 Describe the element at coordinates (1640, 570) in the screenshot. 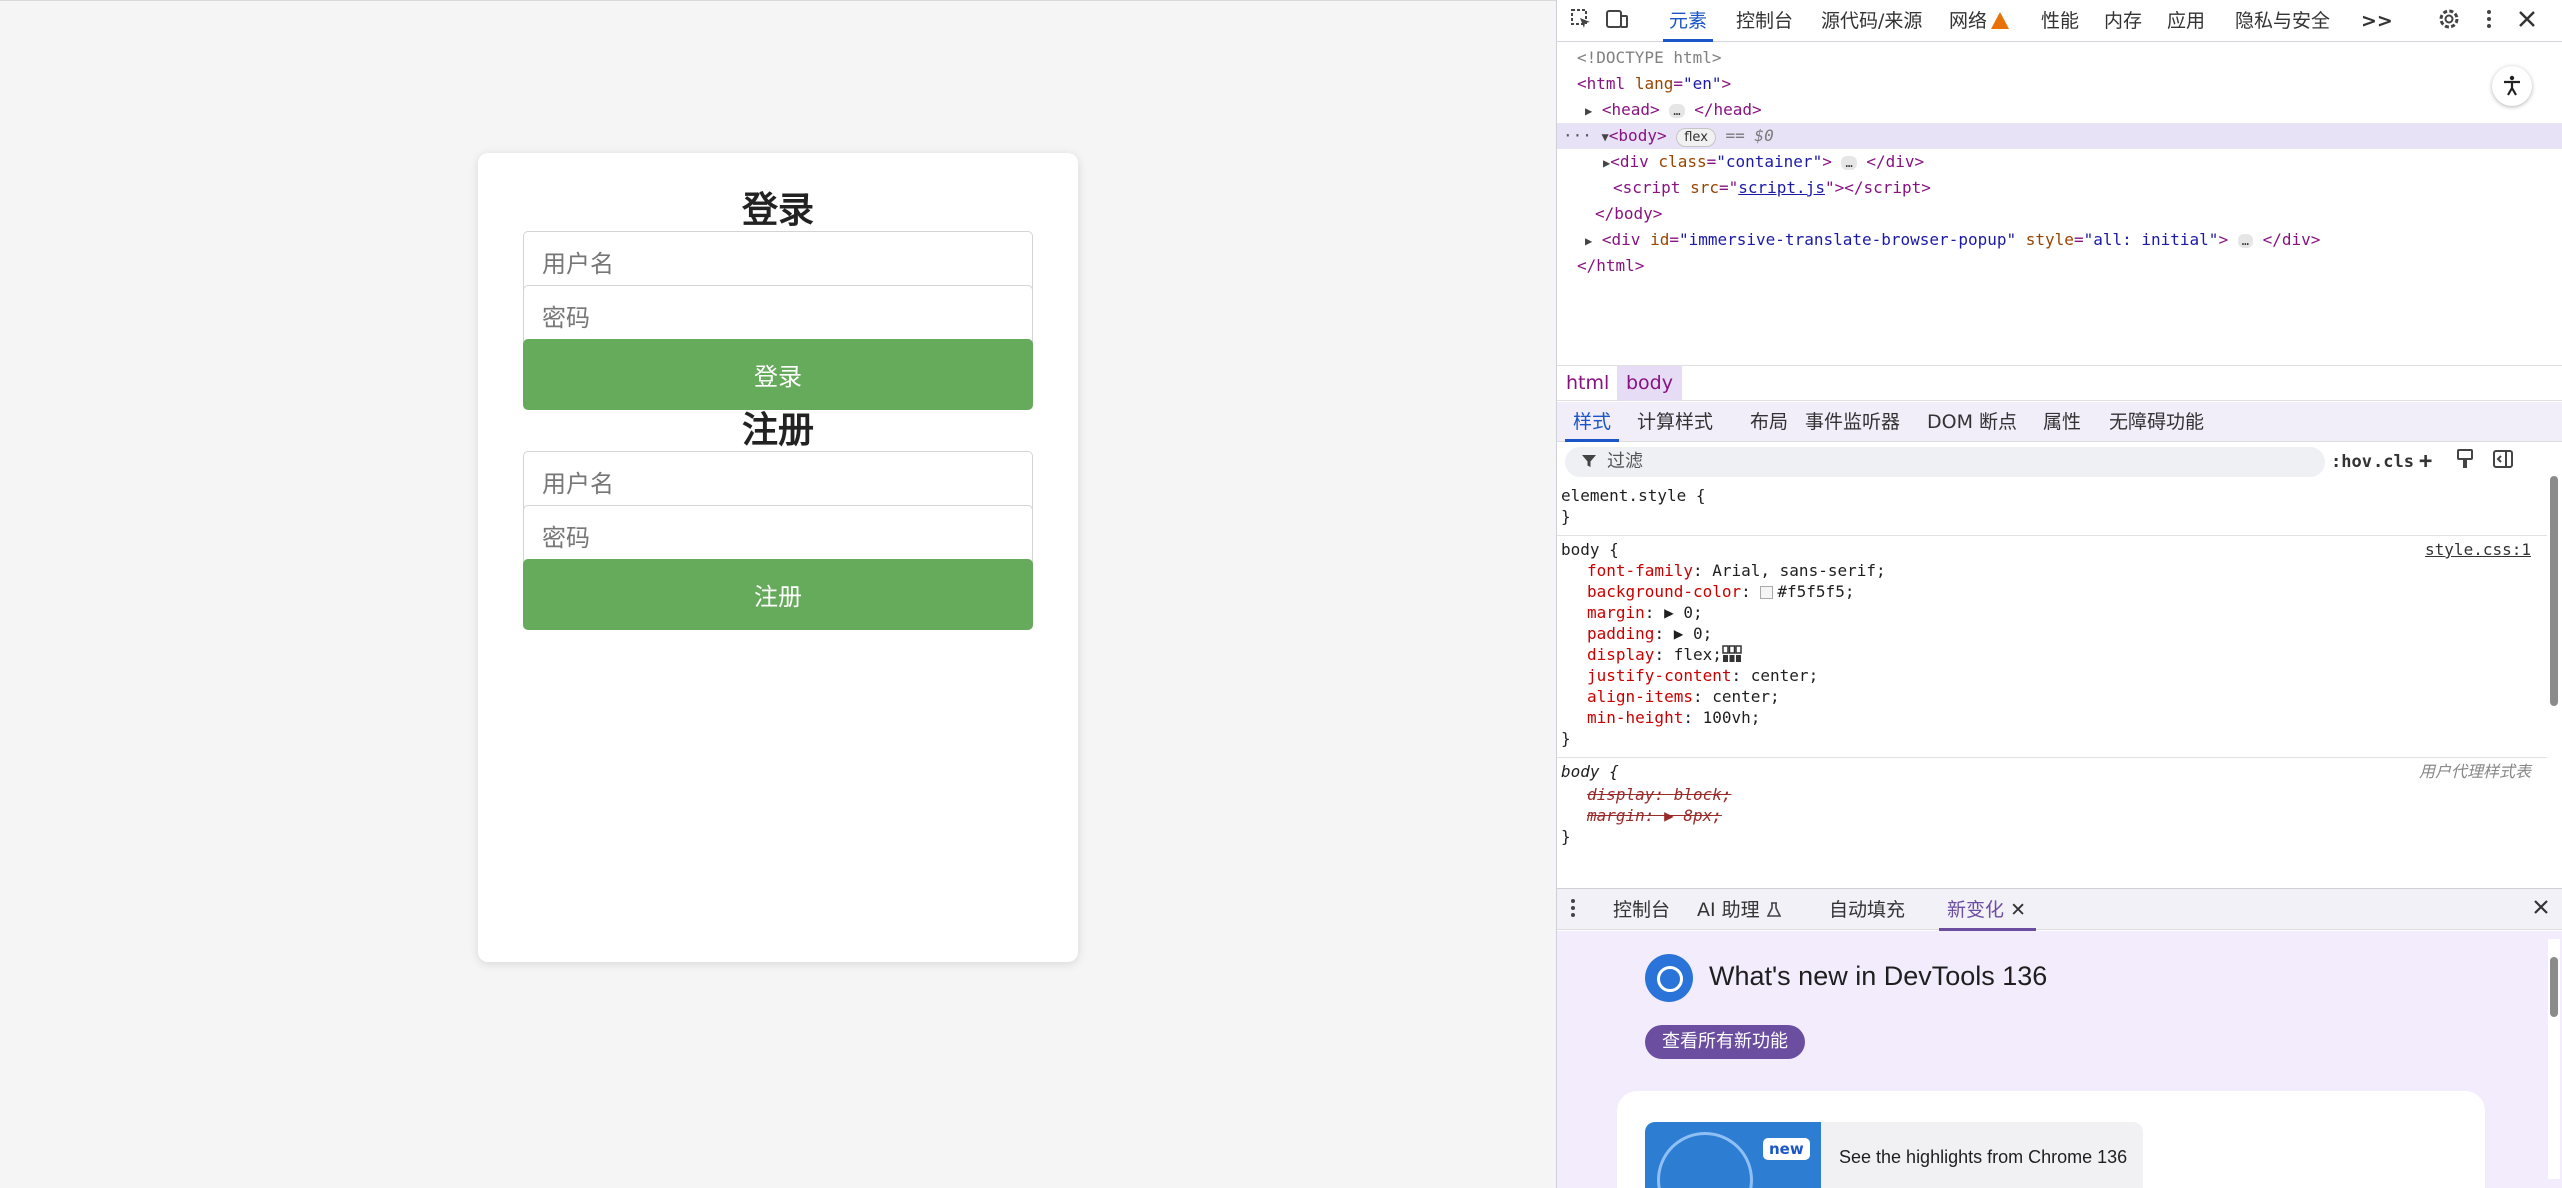

I see `prop-name: font-family` at that location.